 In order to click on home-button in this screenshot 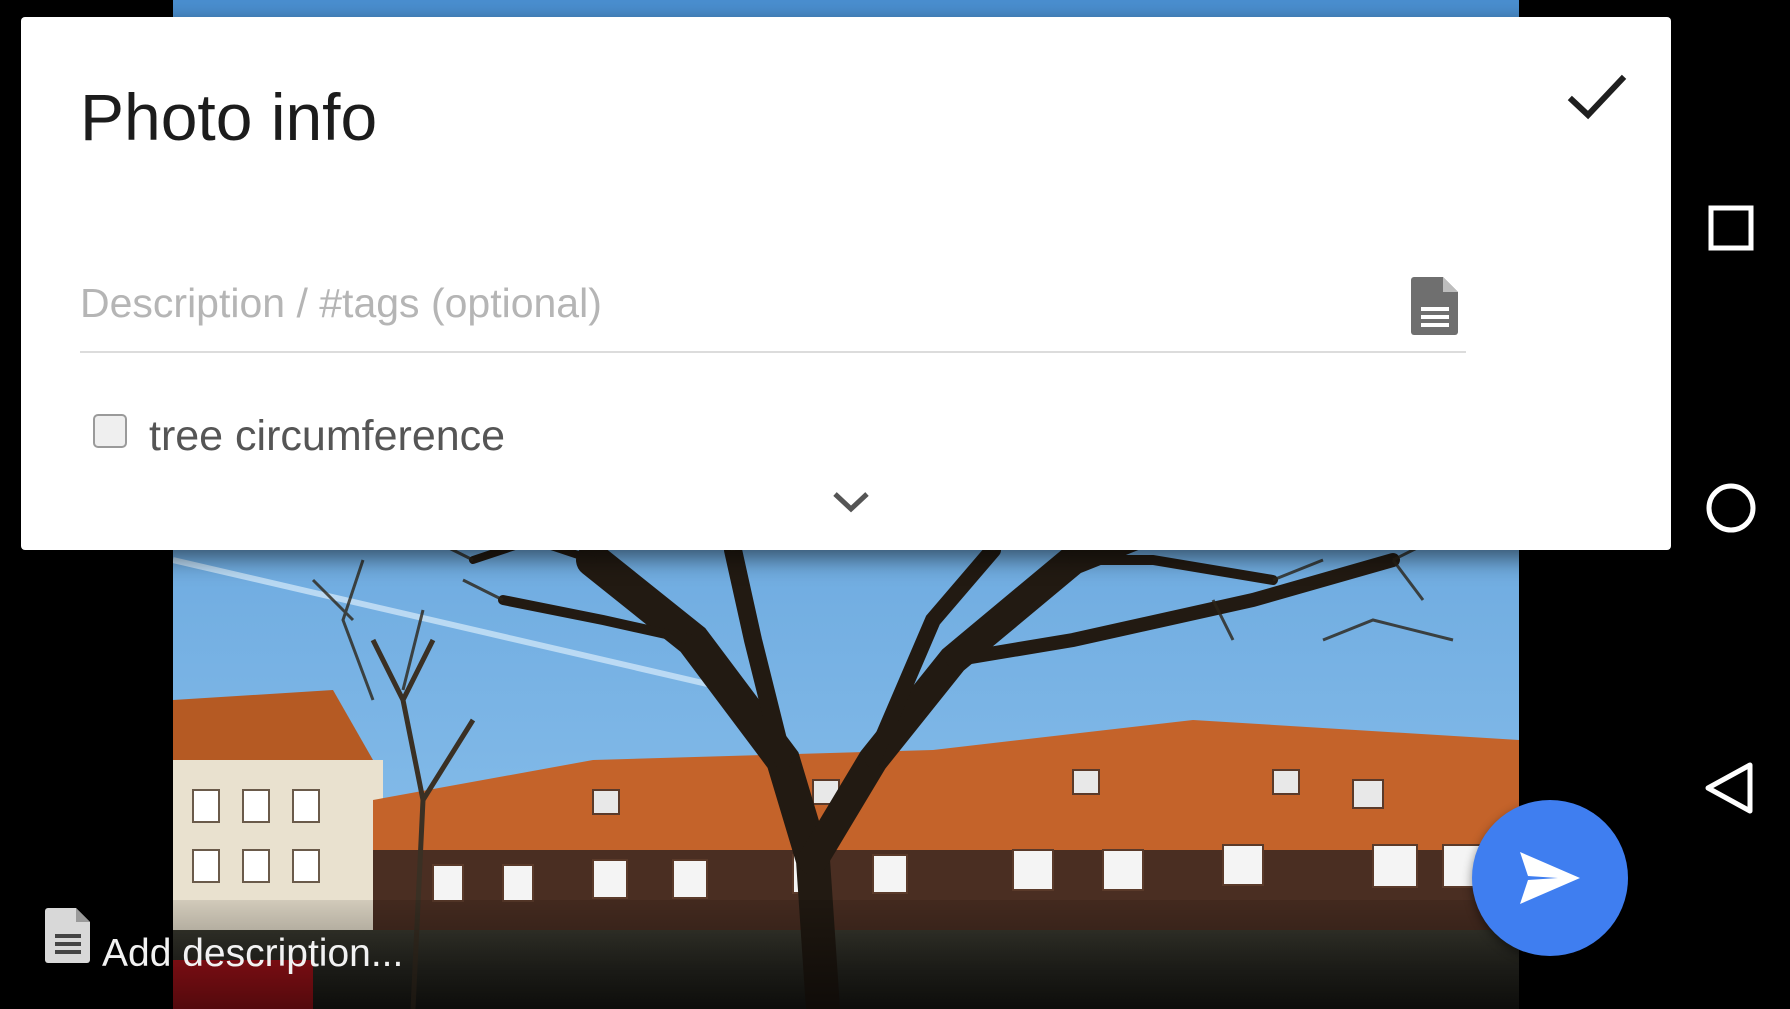, I will do `click(1731, 508)`.